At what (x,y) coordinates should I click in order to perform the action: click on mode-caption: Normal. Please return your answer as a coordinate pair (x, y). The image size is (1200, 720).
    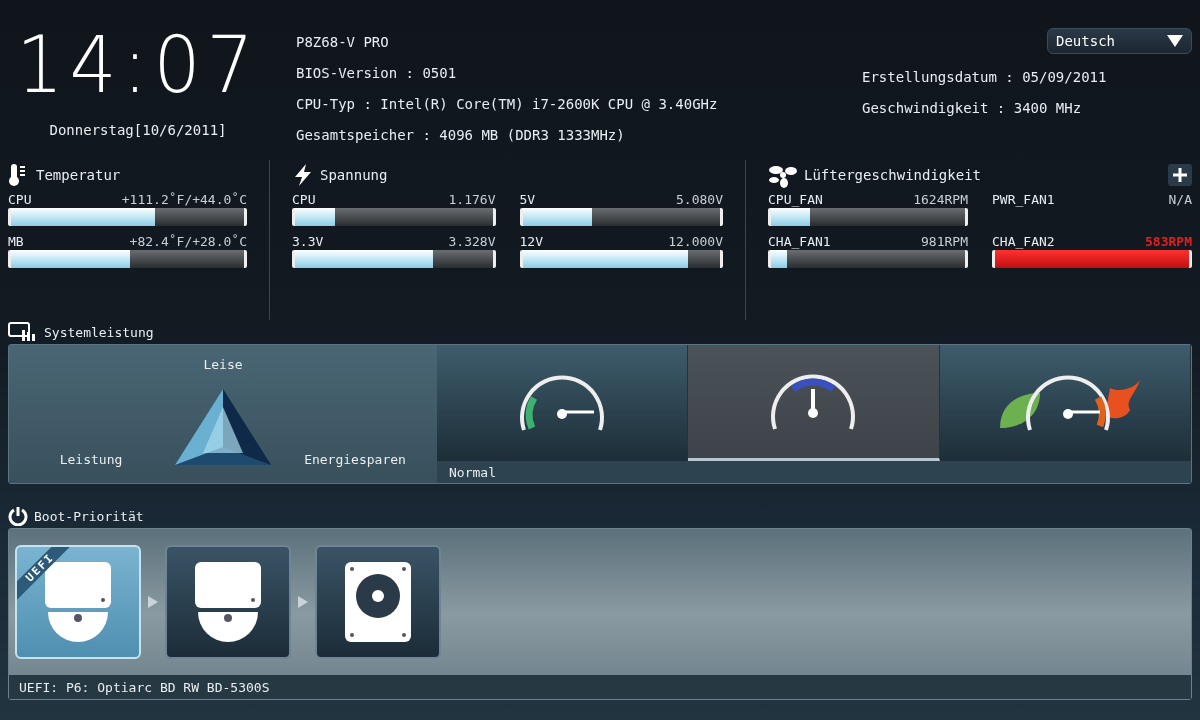
    Looking at the image, I should click on (472, 472).